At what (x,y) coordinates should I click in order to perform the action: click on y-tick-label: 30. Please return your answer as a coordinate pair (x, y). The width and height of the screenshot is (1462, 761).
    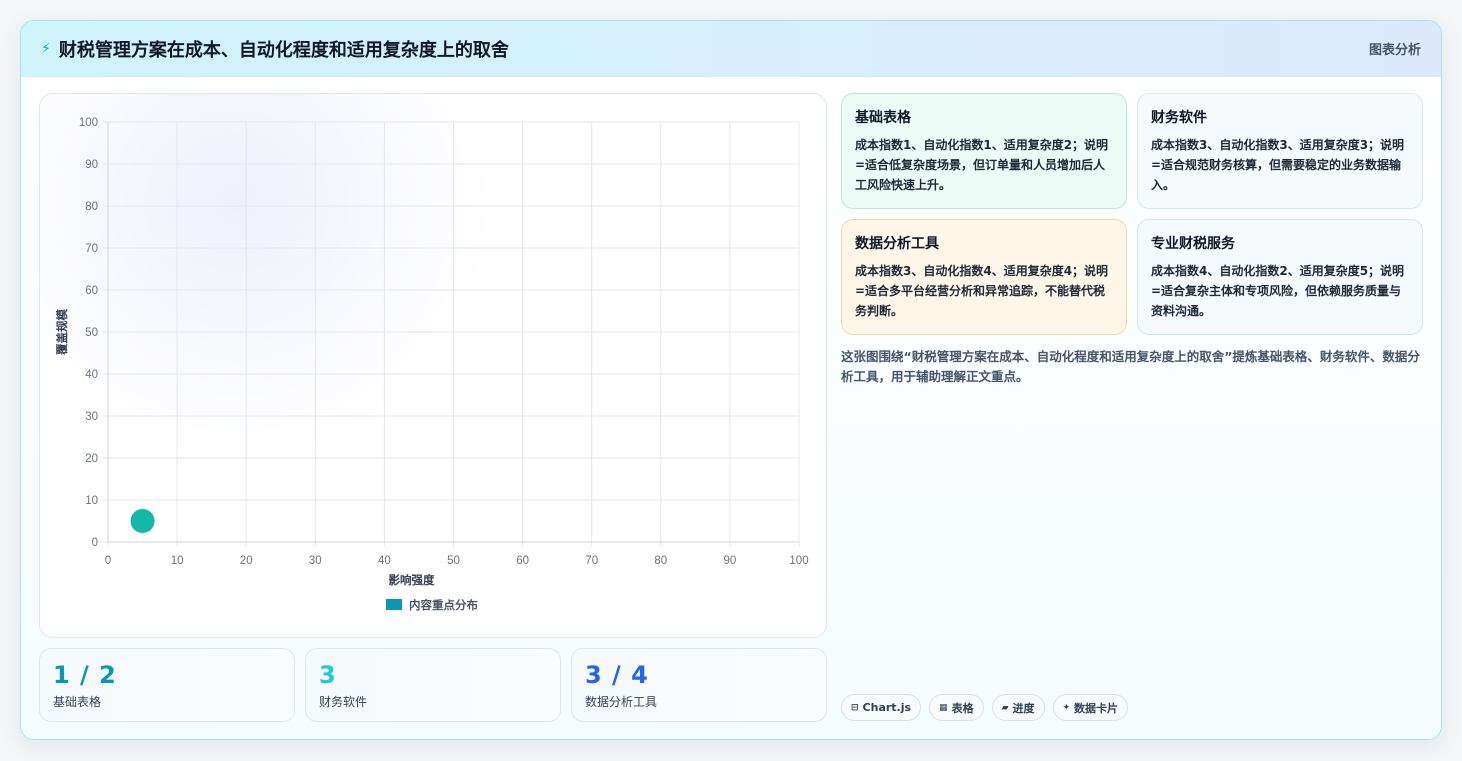
    Looking at the image, I should click on (91, 417).